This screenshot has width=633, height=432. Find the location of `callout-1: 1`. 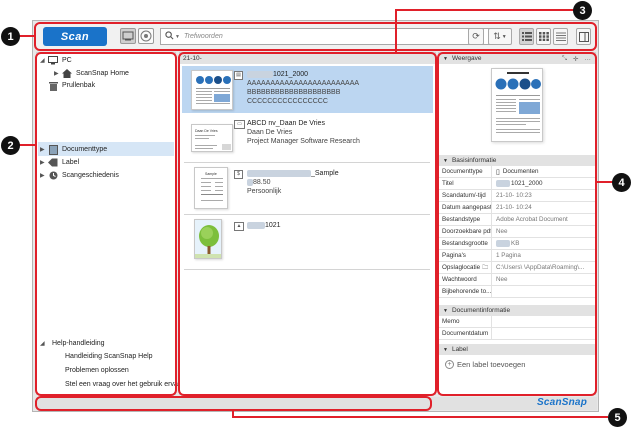

callout-1: 1 is located at coordinates (10, 36).